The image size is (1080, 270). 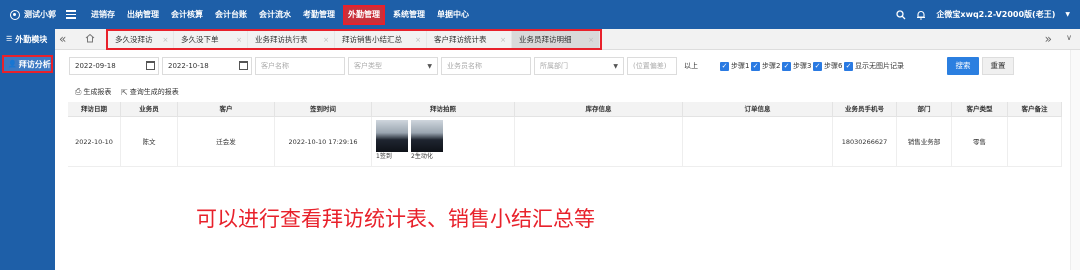 What do you see at coordinates (150, 92) in the screenshot?
I see `query-report-button: ⇱ 查询生成的报表` at bounding box center [150, 92].